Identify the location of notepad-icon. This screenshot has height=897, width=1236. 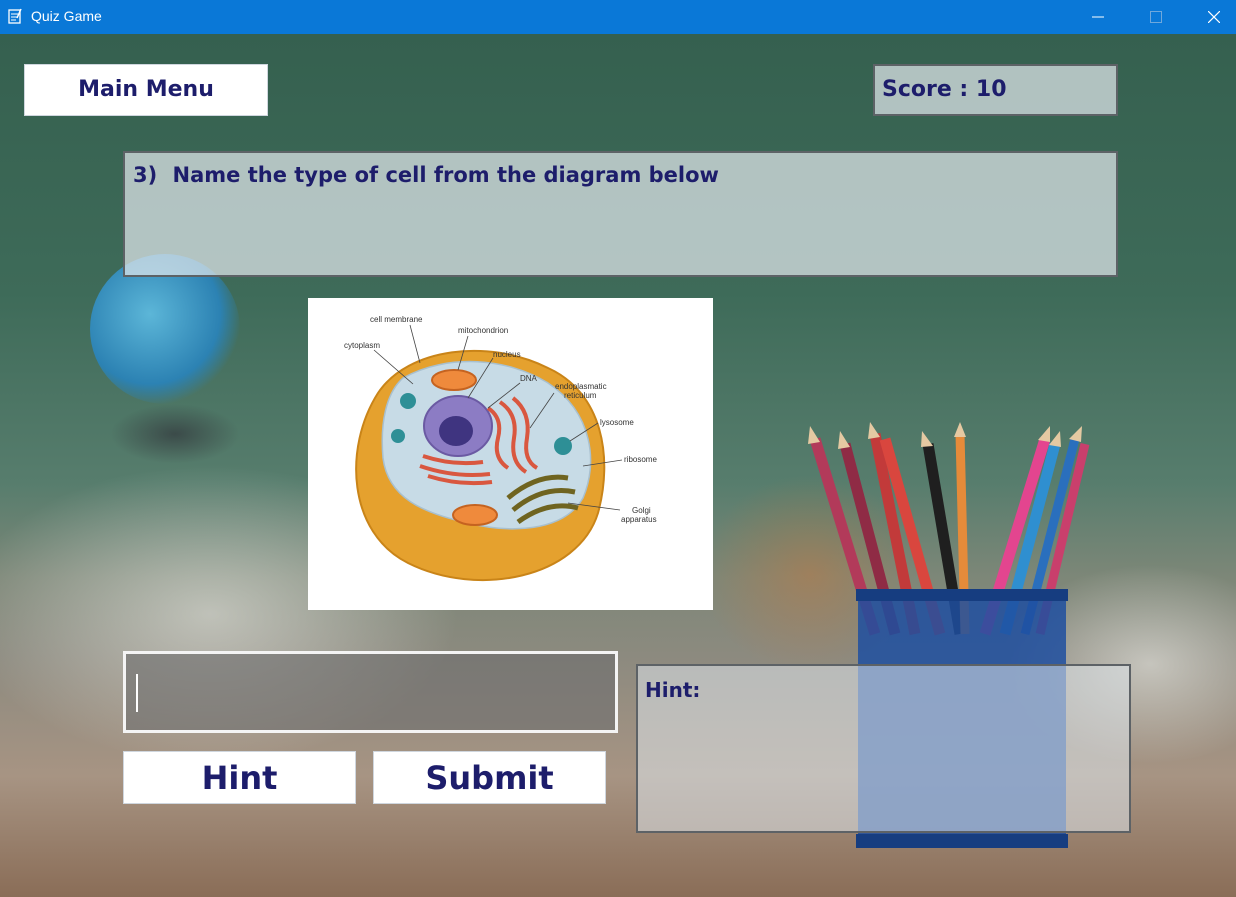
(15, 16).